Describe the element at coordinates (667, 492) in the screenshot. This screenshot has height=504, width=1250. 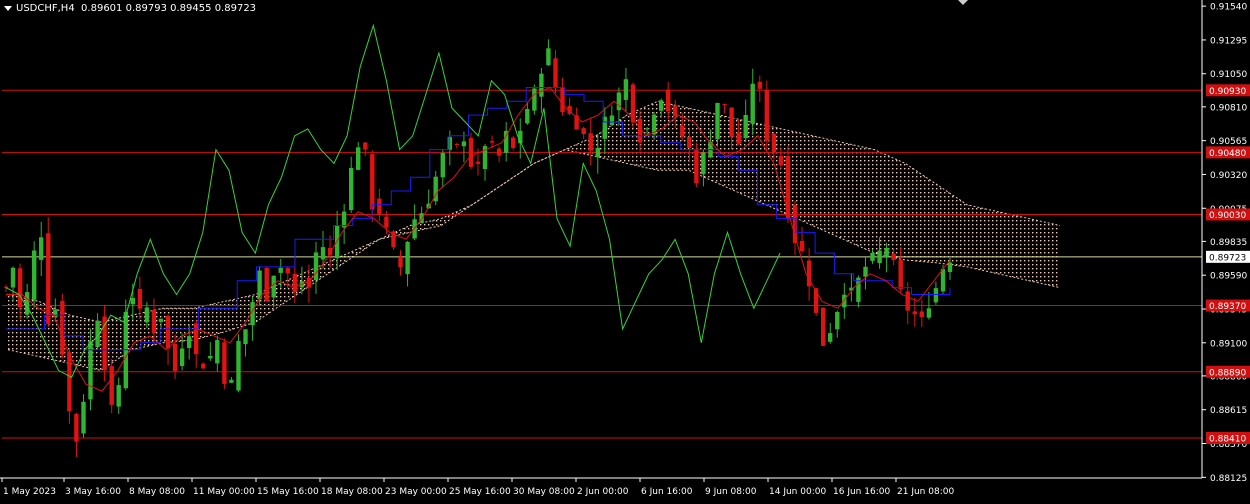
I see `time-tick-label: 6 Jun 16:00` at that location.